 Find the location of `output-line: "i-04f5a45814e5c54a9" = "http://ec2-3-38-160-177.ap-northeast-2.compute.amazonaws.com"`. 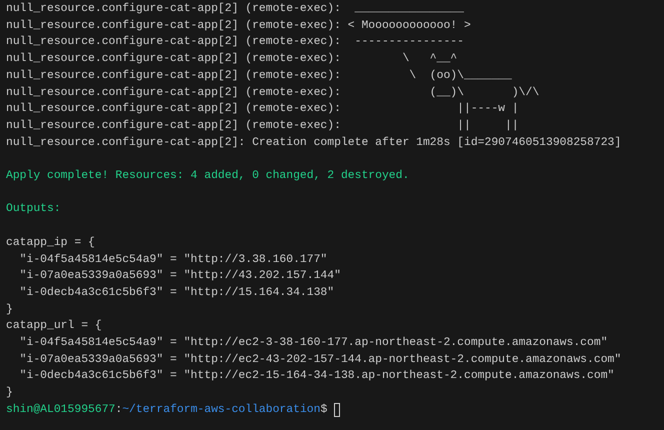

output-line: "i-04f5a45814e5c54a9" = "http://ec2-3-38-160-177.ap-northeast-2.compute.amazonaws.com" is located at coordinates (313, 344).